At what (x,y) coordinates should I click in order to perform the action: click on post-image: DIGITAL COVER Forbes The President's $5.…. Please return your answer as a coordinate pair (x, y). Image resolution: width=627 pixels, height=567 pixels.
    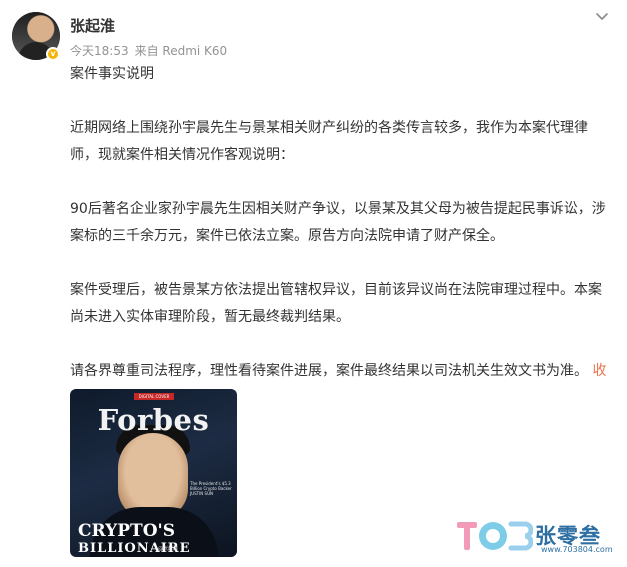
    Looking at the image, I should click on (153, 473).